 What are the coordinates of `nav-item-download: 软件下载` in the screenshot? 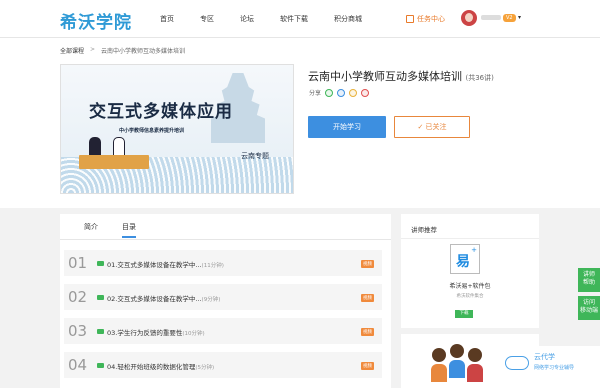 It's located at (294, 19).